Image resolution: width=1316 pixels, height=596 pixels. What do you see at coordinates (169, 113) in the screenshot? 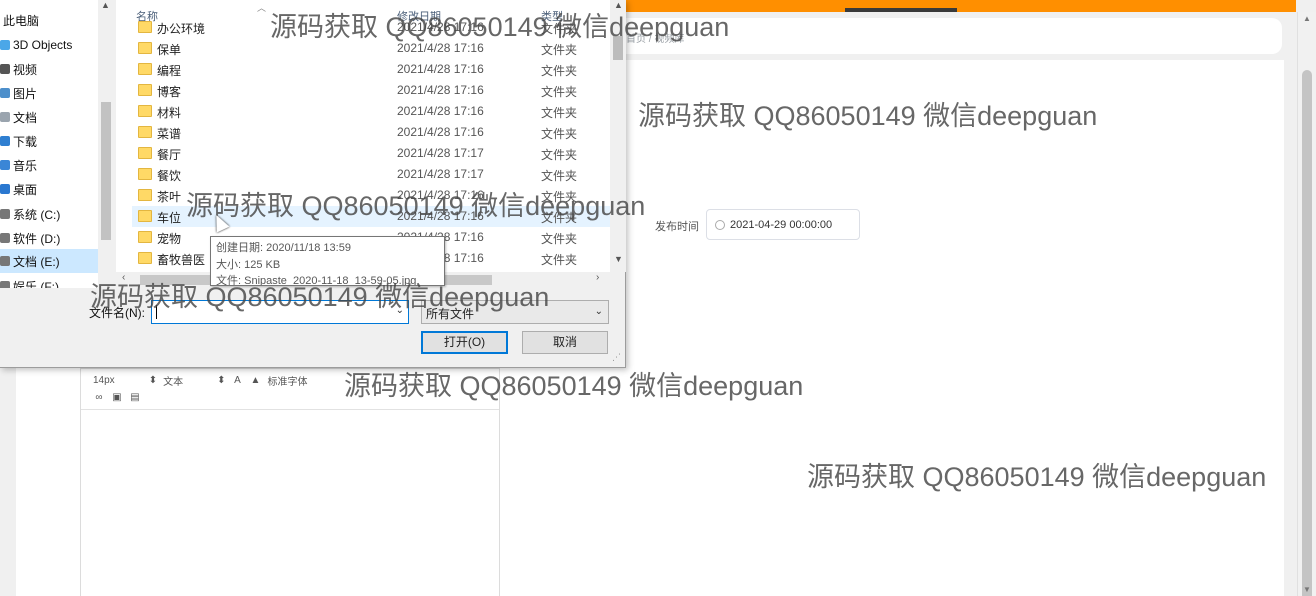
I see `file-name: 材料` at bounding box center [169, 113].